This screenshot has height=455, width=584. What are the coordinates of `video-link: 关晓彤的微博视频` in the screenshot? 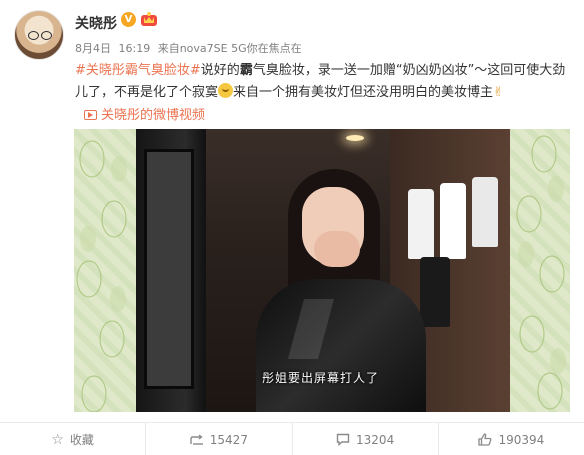 It's located at (144, 113).